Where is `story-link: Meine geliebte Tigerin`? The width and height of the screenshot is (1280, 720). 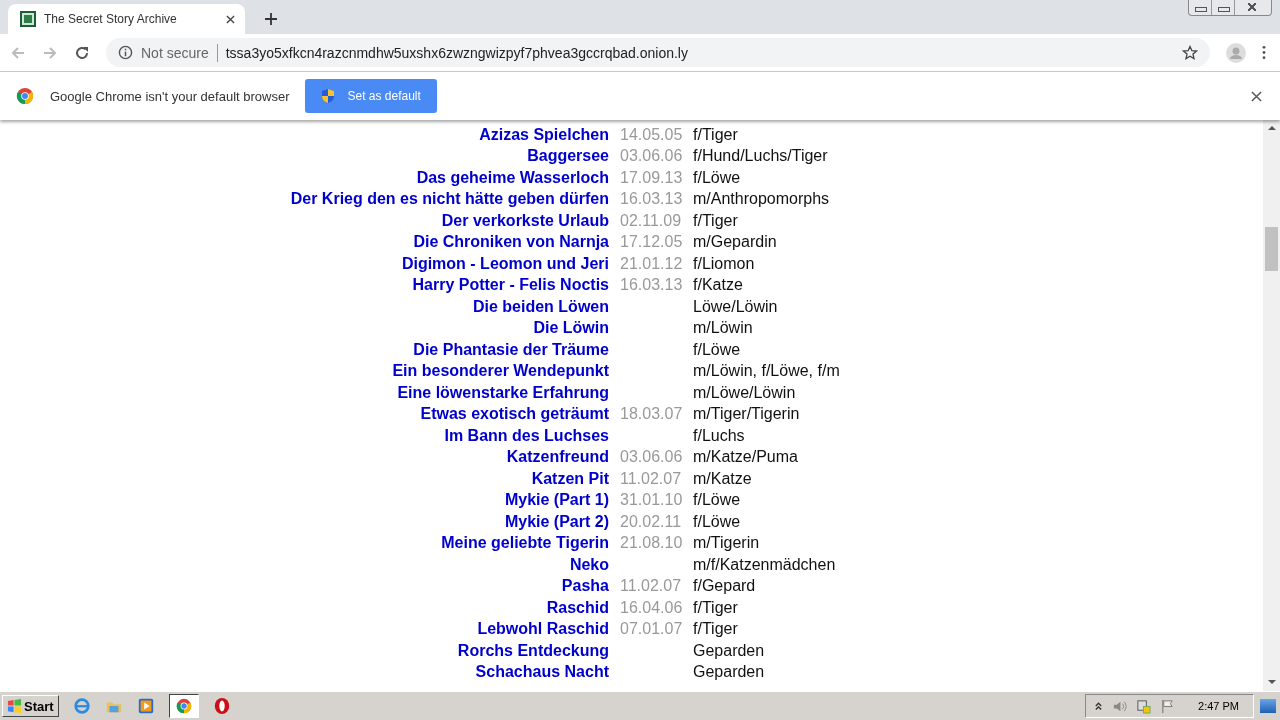 story-link: Meine geliebte Tigerin is located at coordinates (525, 543).